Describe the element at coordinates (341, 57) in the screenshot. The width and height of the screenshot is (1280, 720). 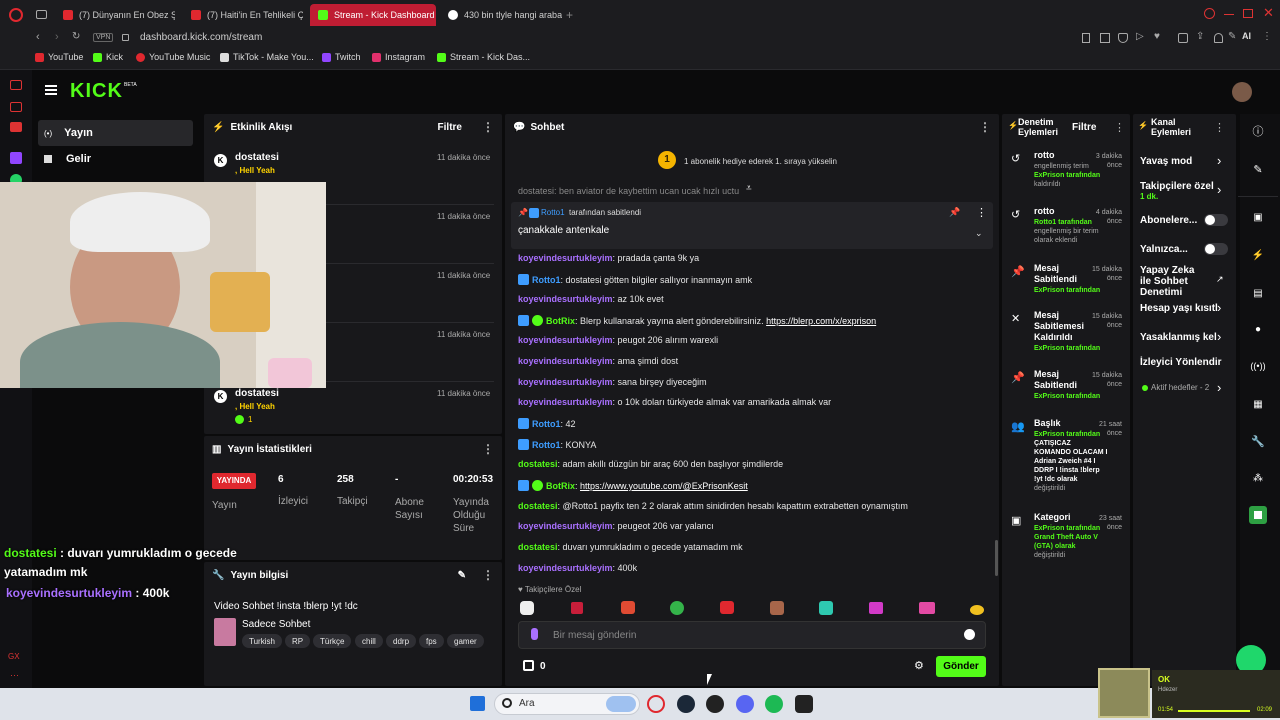
I see `bookmark-twitch: Twitch` at that location.